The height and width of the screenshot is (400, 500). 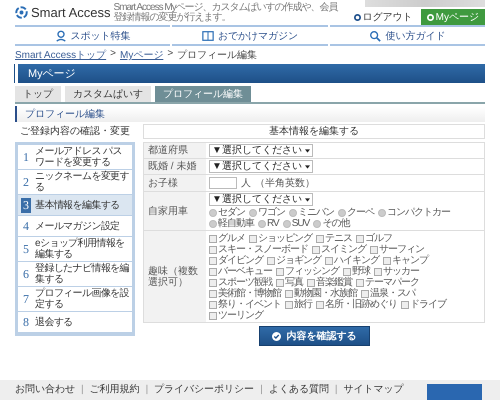 I want to click on field-label: お子様, so click(x=175, y=183).